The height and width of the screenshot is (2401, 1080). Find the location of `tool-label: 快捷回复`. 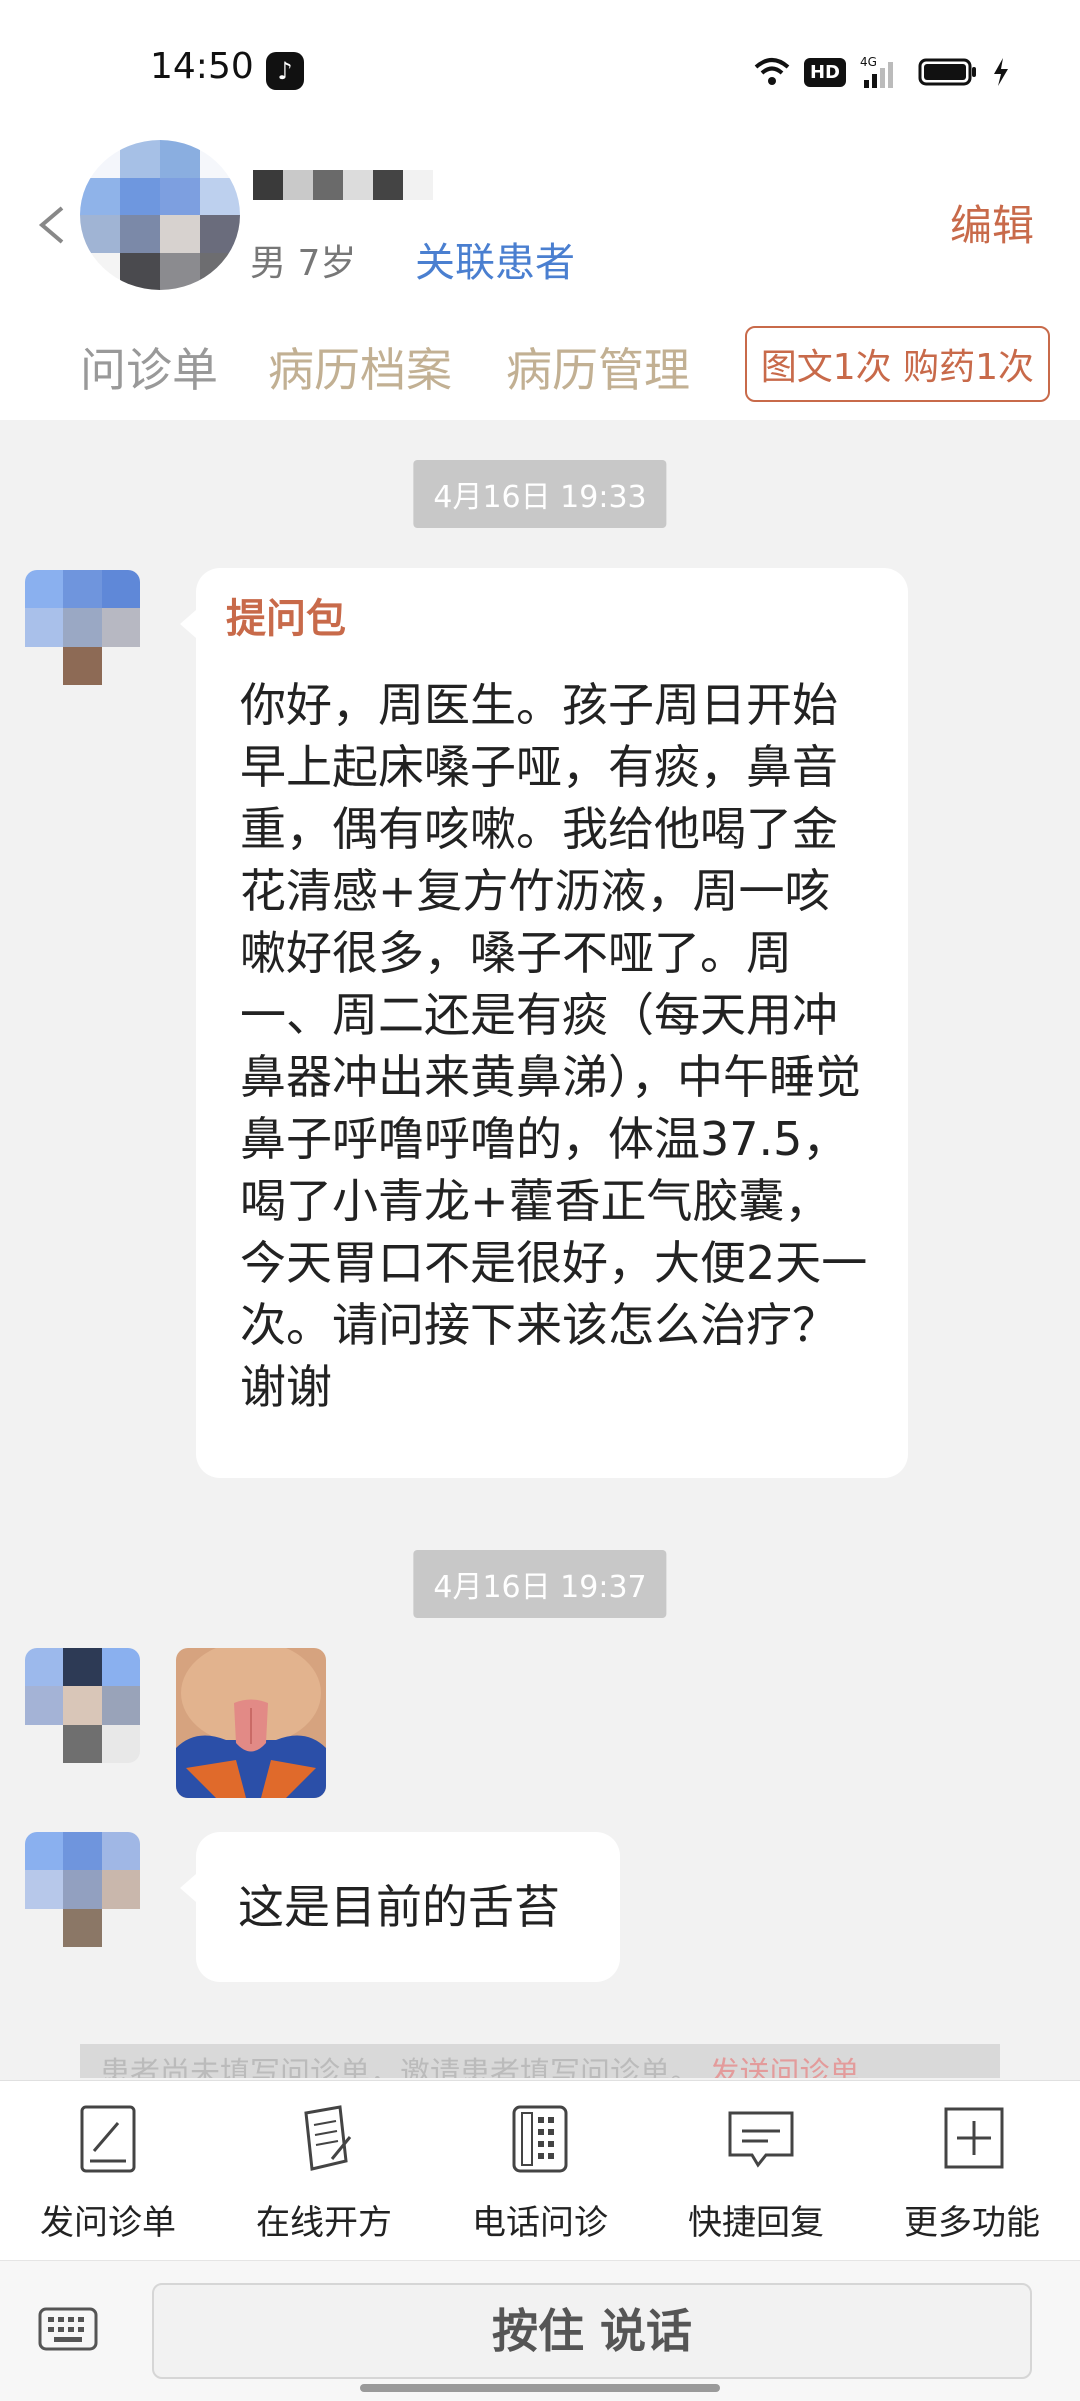

tool-label: 快捷回复 is located at coordinates (756, 2223).